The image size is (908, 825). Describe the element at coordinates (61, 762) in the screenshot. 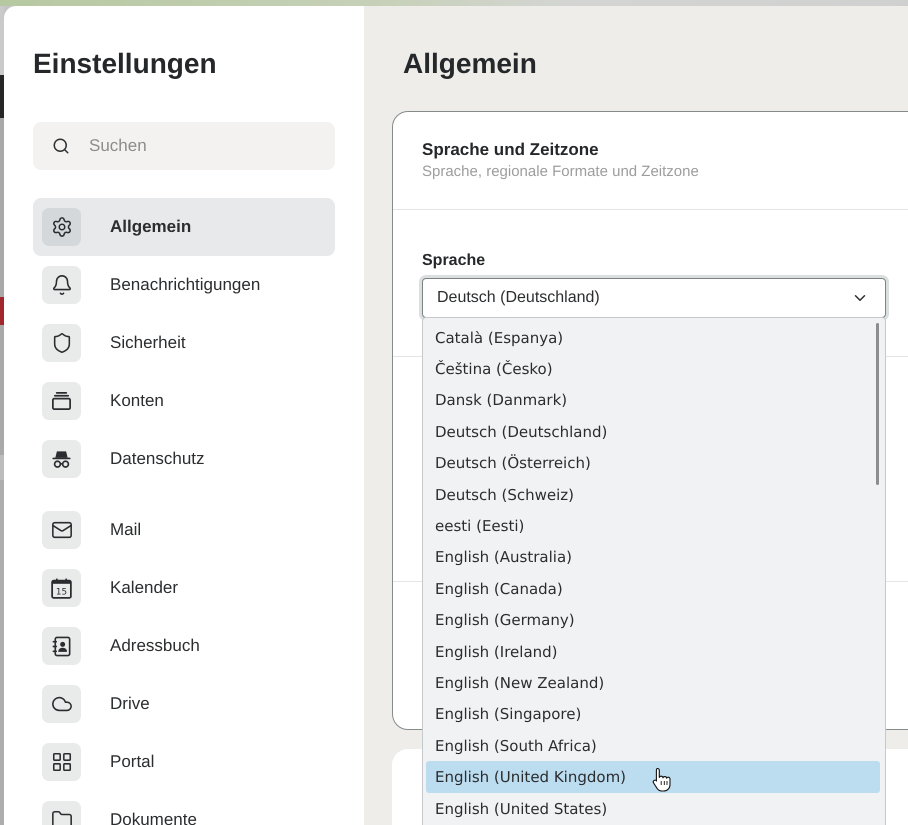

I see `grid-icon` at that location.